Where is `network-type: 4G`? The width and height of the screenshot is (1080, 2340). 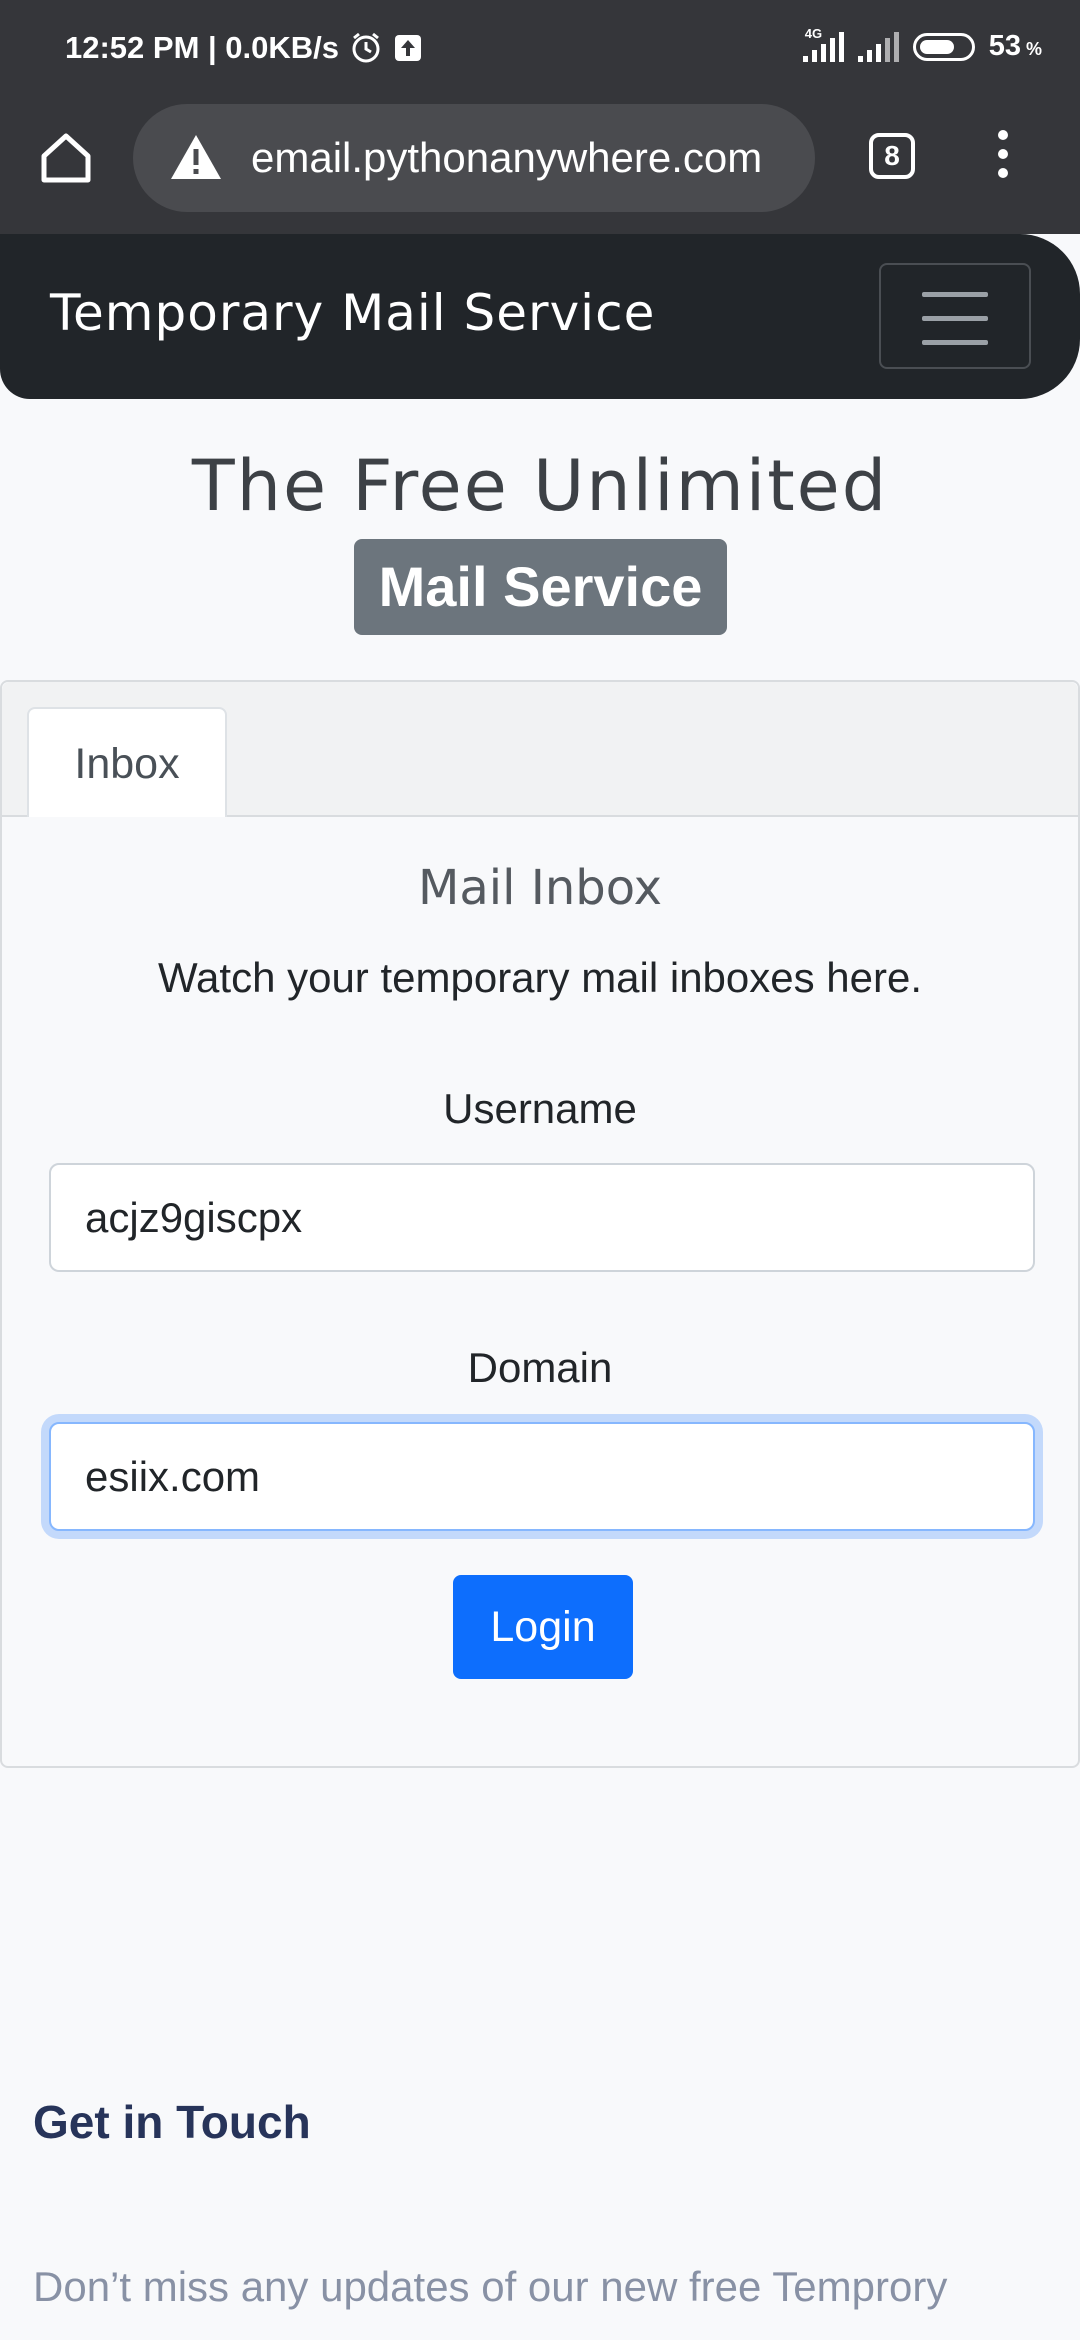 network-type: 4G is located at coordinates (813, 33).